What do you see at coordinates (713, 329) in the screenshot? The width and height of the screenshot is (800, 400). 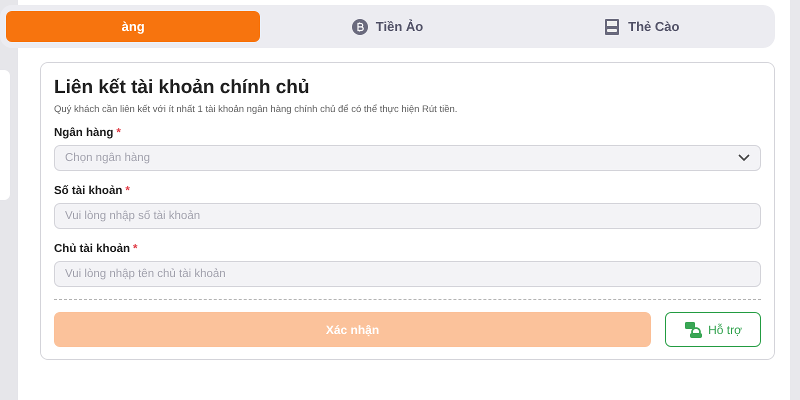 I see `support-button: Hỗ trợ` at bounding box center [713, 329].